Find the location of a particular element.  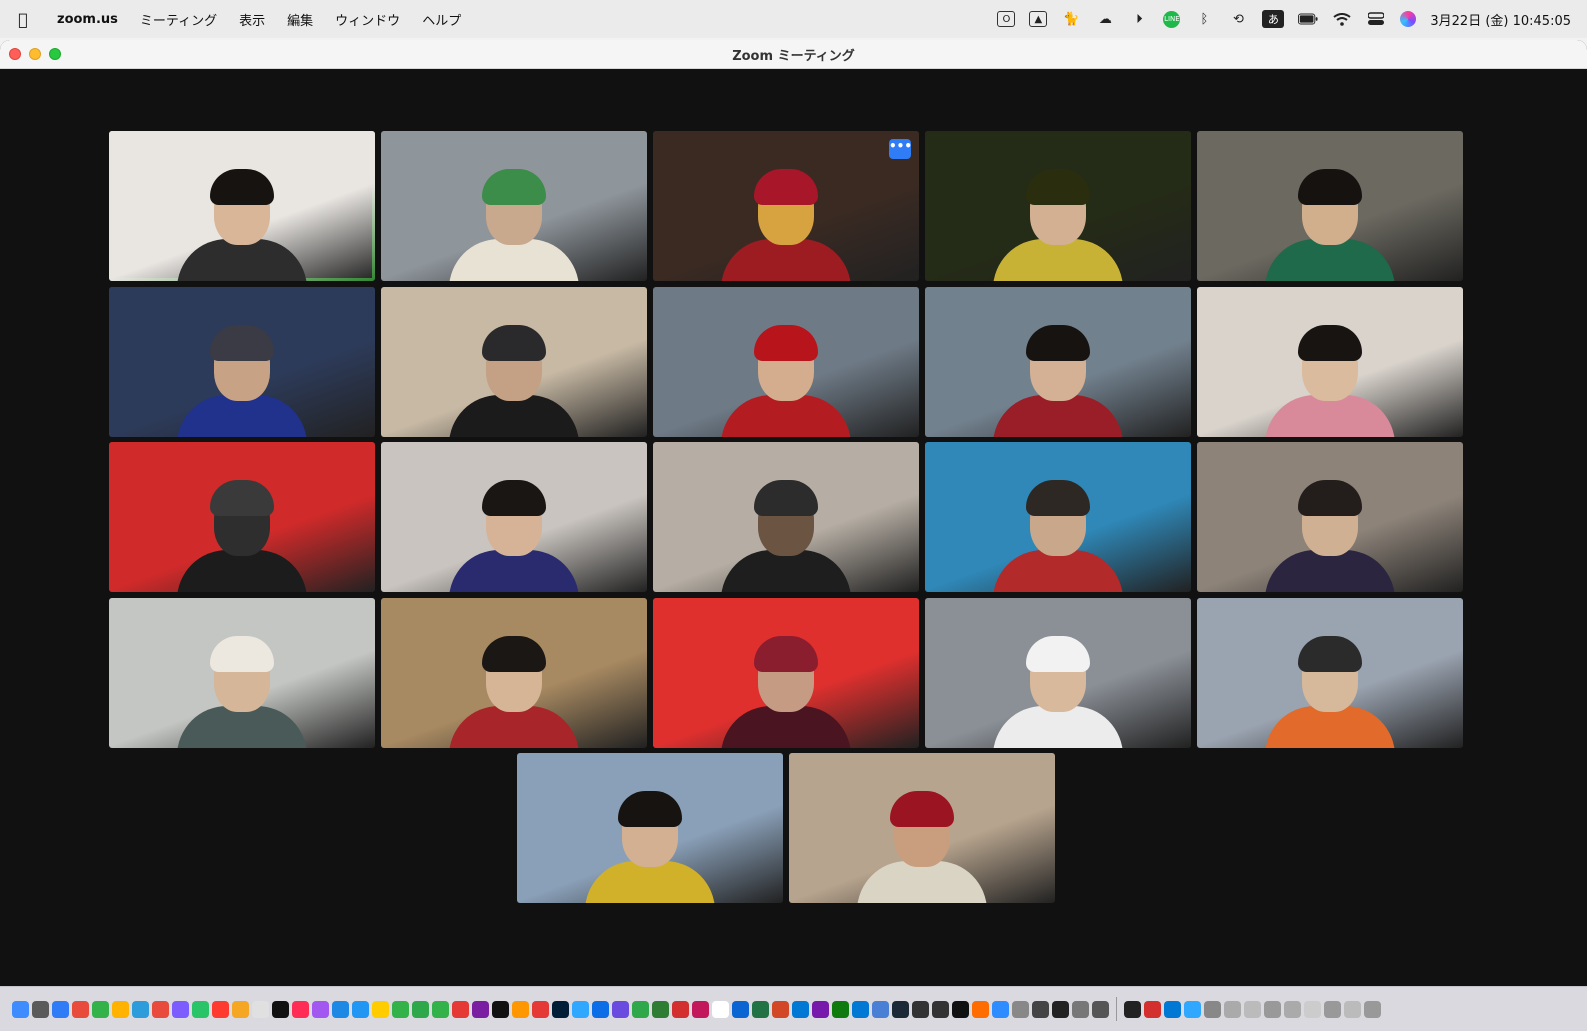

menu-help: ヘルプ is located at coordinates (441, 19).